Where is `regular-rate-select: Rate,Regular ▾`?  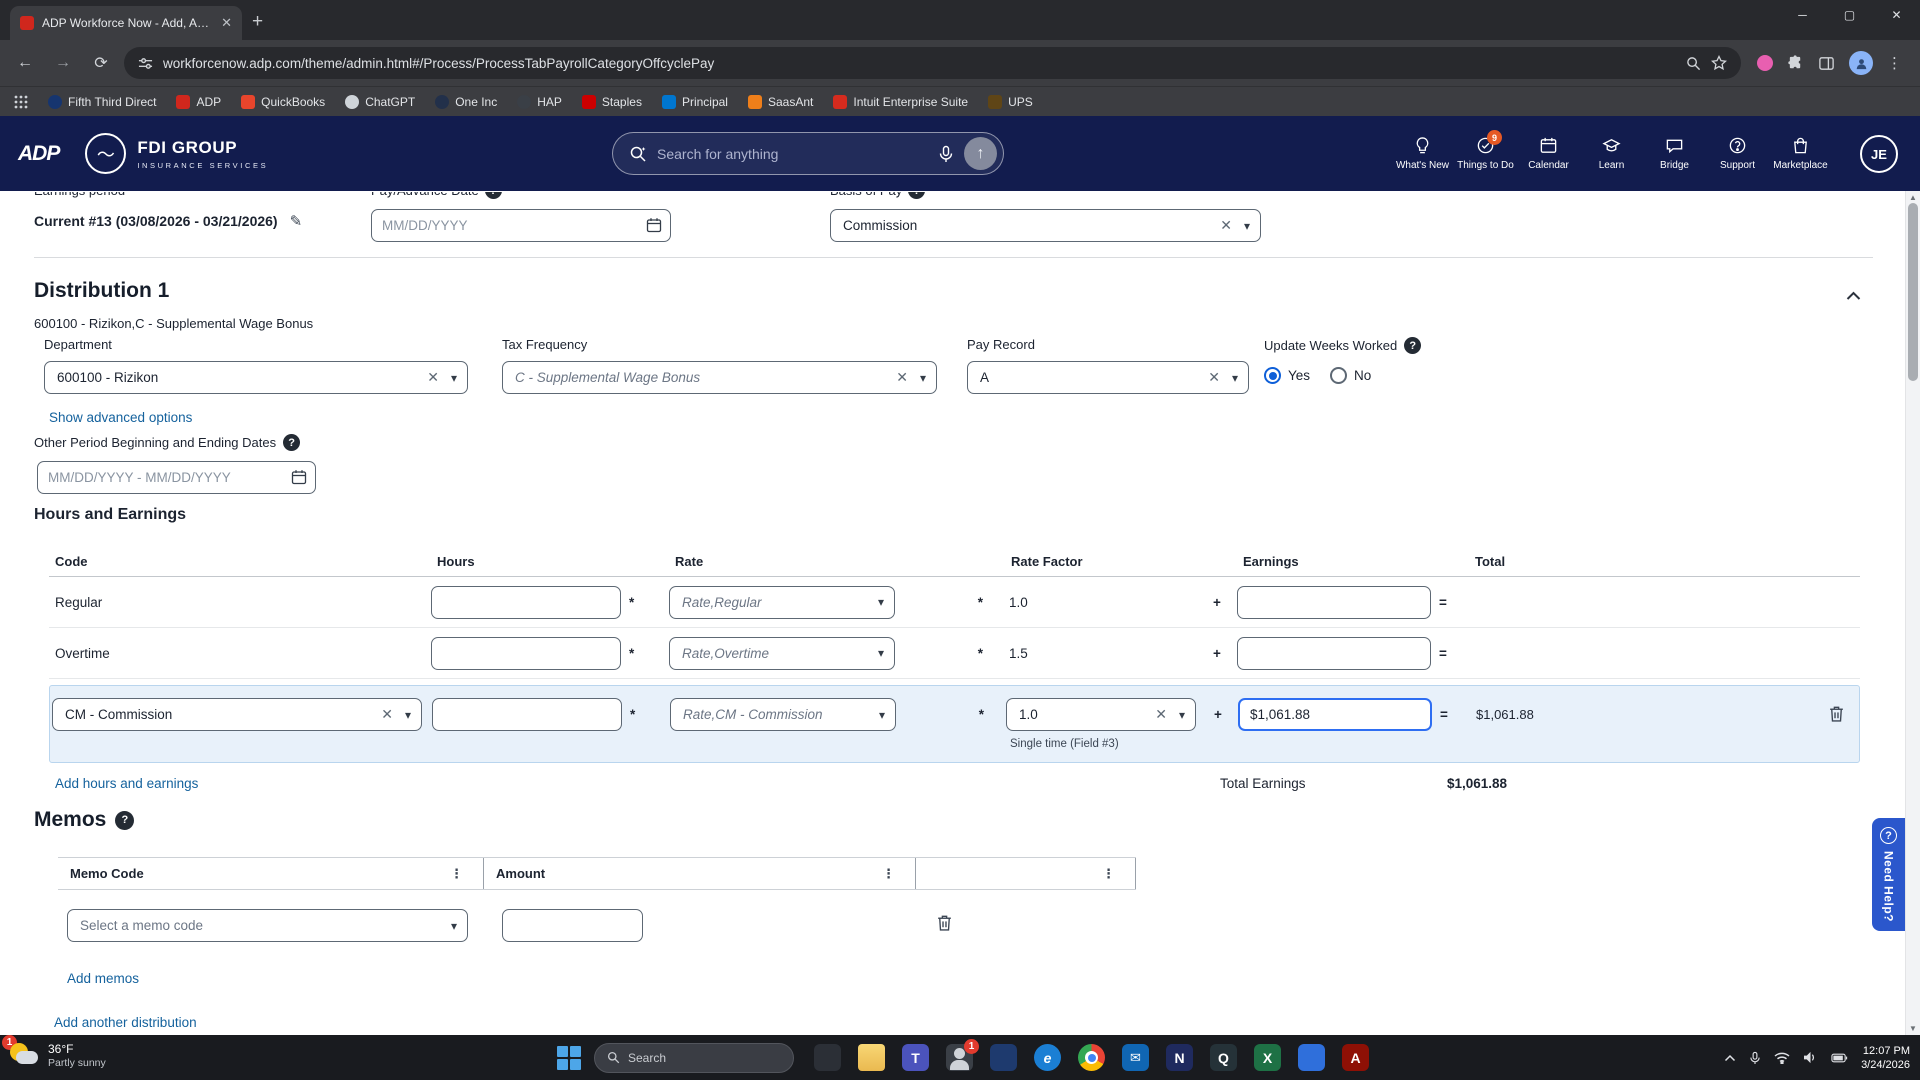 regular-rate-select: Rate,Regular ▾ is located at coordinates (782, 602).